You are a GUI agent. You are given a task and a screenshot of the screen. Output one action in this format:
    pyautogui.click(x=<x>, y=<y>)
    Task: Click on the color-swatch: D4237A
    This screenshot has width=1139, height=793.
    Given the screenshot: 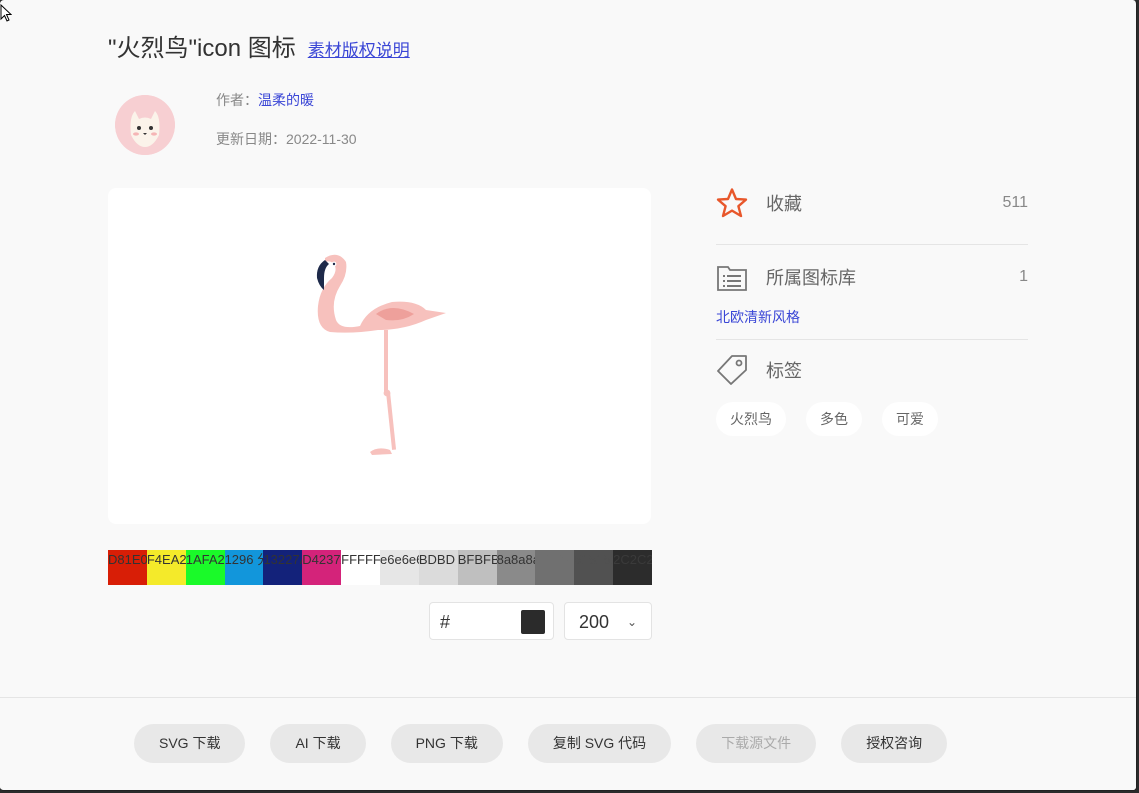 What is the action you would take?
    pyautogui.click(x=322, y=567)
    